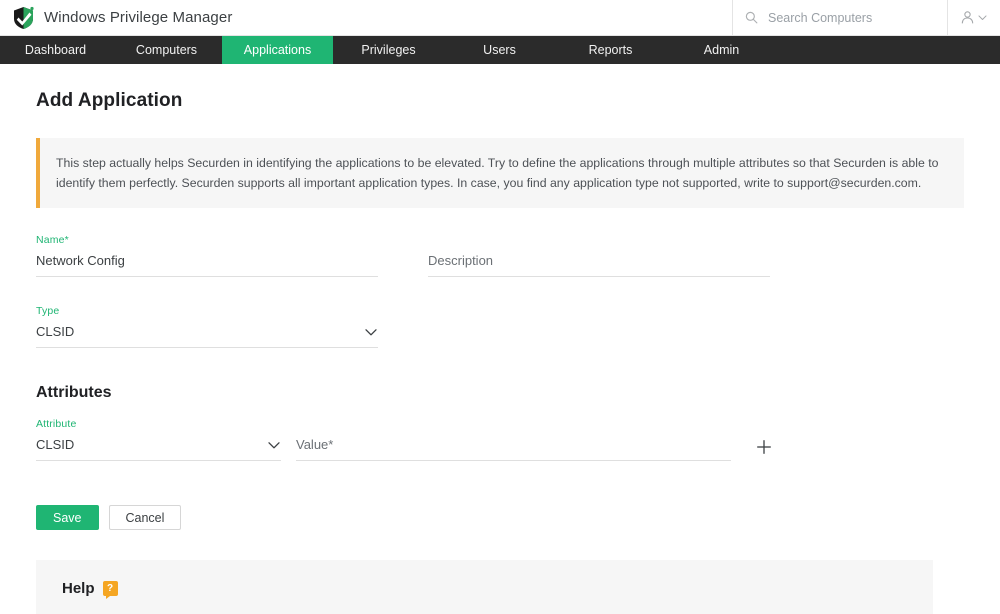  What do you see at coordinates (751, 17) in the screenshot?
I see `search-icon` at bounding box center [751, 17].